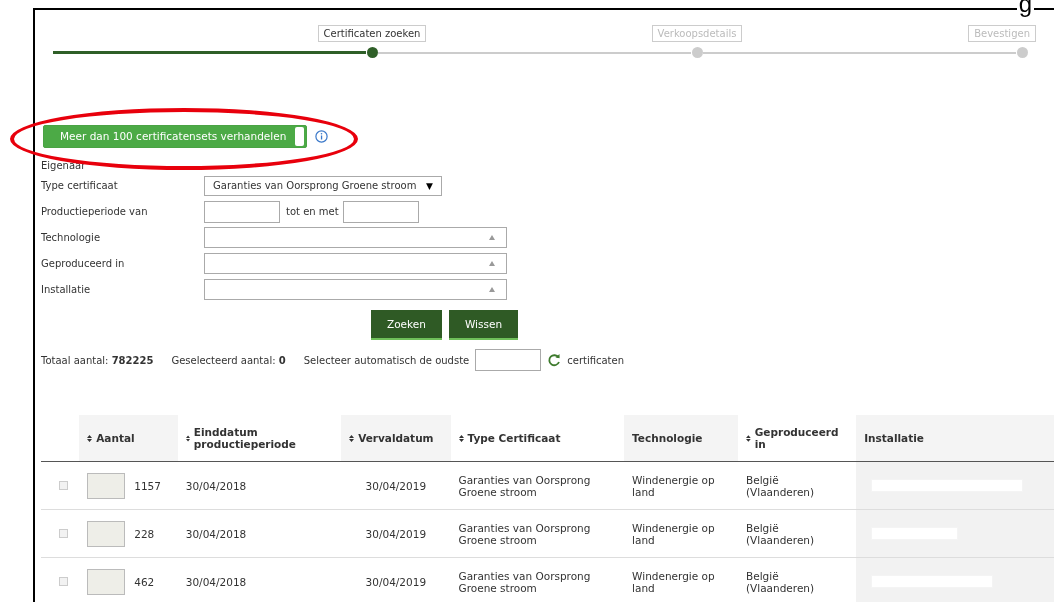 This screenshot has height=602, width=1054. Describe the element at coordinates (406, 325) in the screenshot. I see `action-button: Zoeken` at that location.